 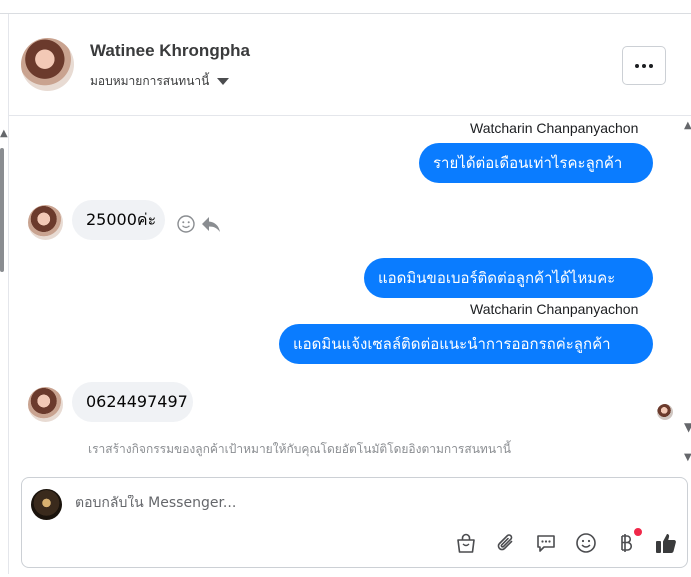 I want to click on customer-name: Watinee Khrongpha, so click(x=170, y=51).